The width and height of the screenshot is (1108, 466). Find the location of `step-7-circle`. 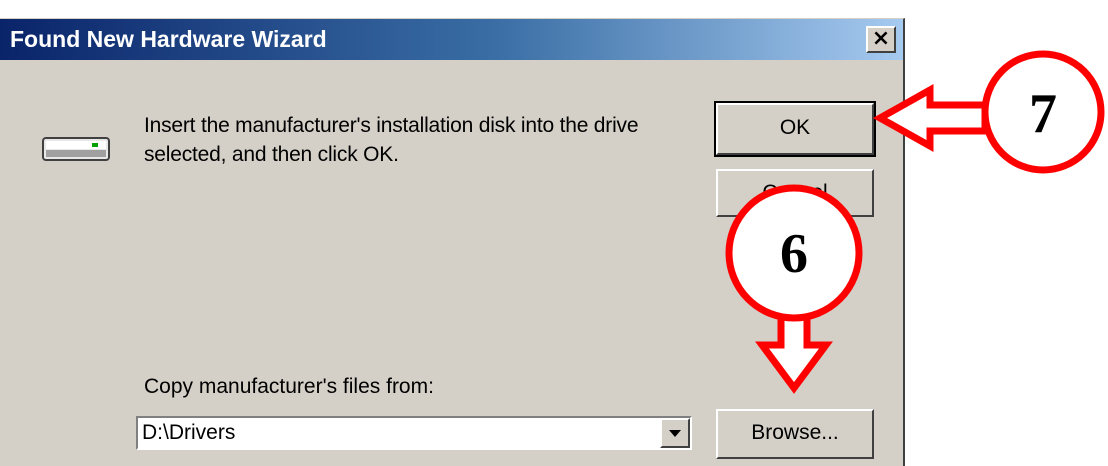

step-7-circle is located at coordinates (1043, 112).